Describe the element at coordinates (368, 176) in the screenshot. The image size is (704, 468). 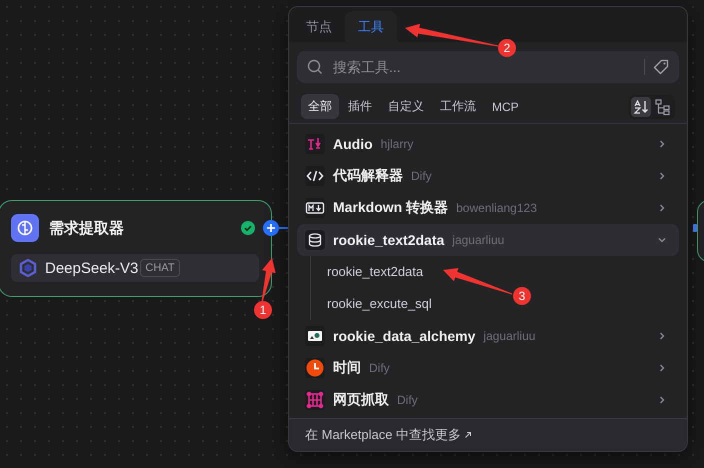
I see `tool-name: 代码解释器` at that location.